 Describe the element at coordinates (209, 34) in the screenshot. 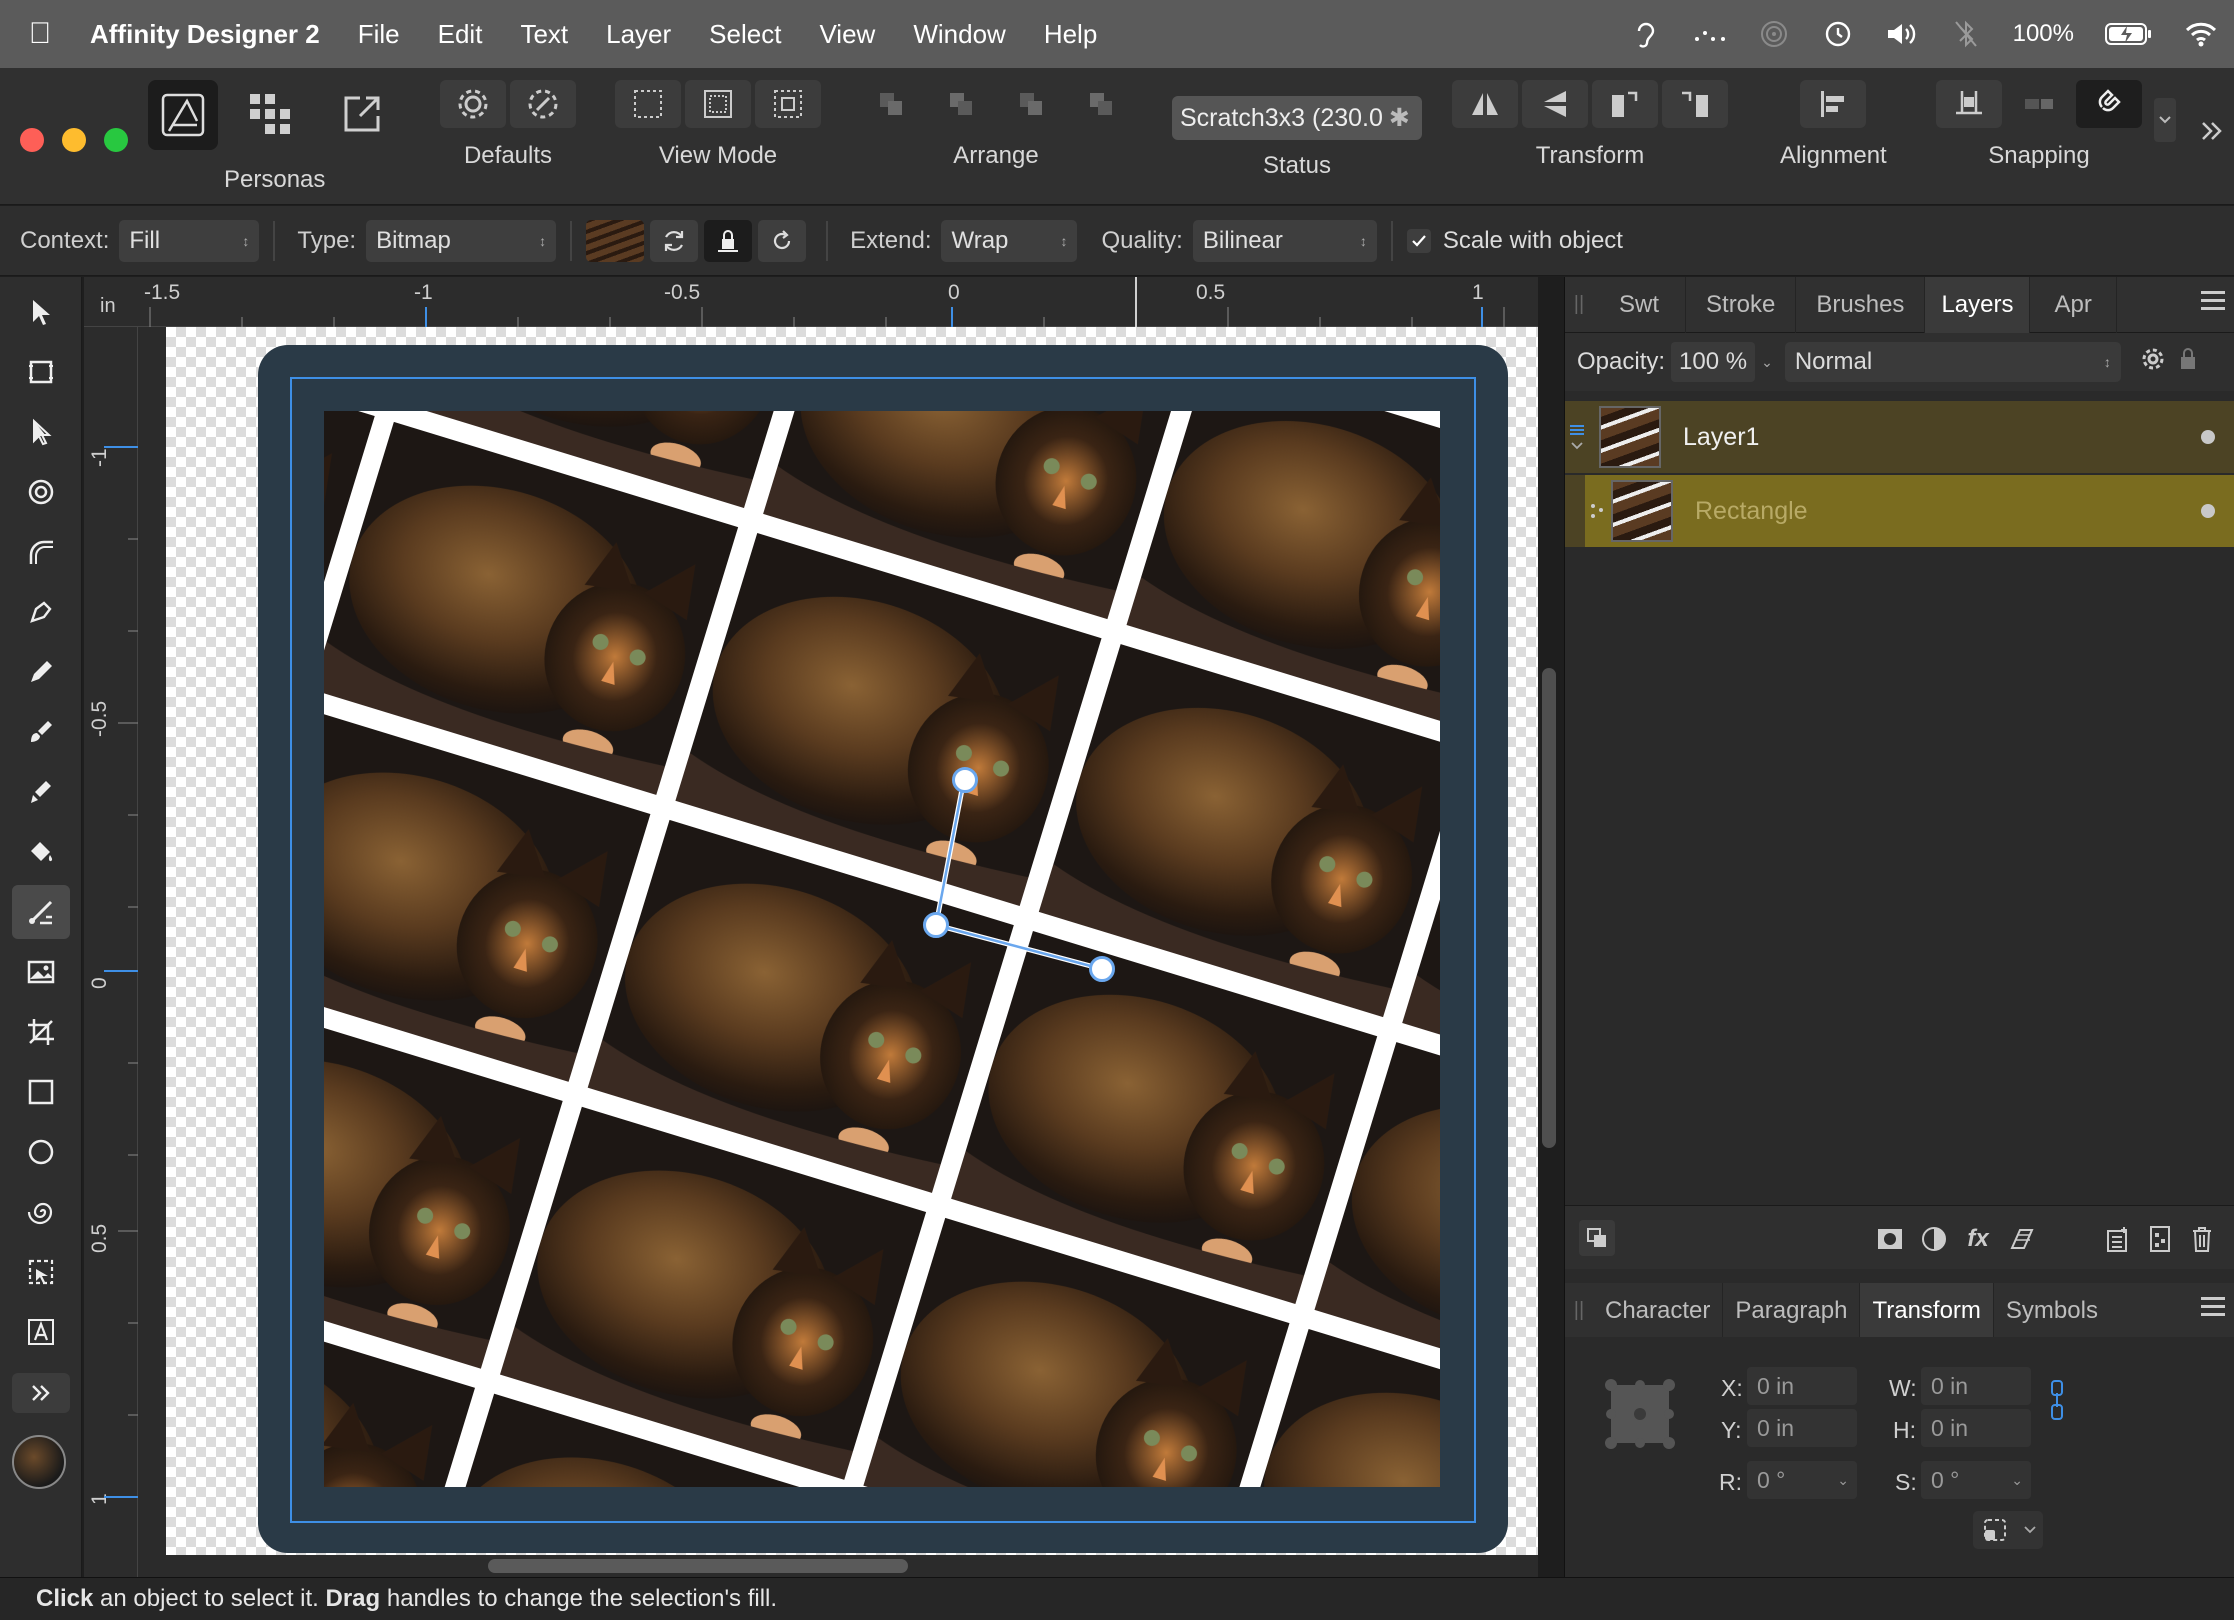

I see `app-name-menu: Affinity Designer 2` at that location.